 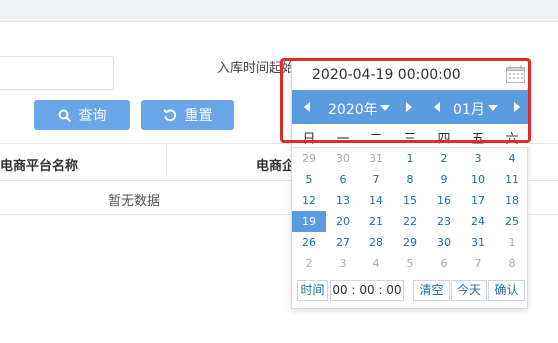 I want to click on column-header-platform-name: 电商平台名称, so click(x=39, y=164).